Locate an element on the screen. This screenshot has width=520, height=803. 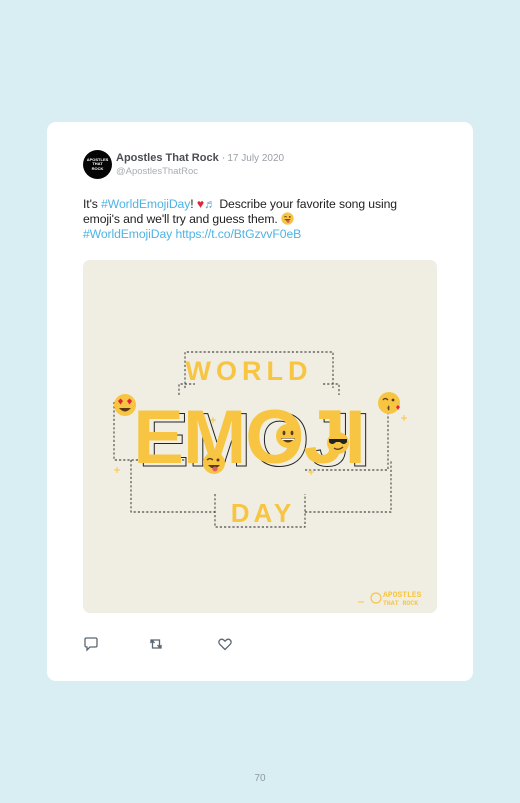
page-number: 70 is located at coordinates (260, 778).